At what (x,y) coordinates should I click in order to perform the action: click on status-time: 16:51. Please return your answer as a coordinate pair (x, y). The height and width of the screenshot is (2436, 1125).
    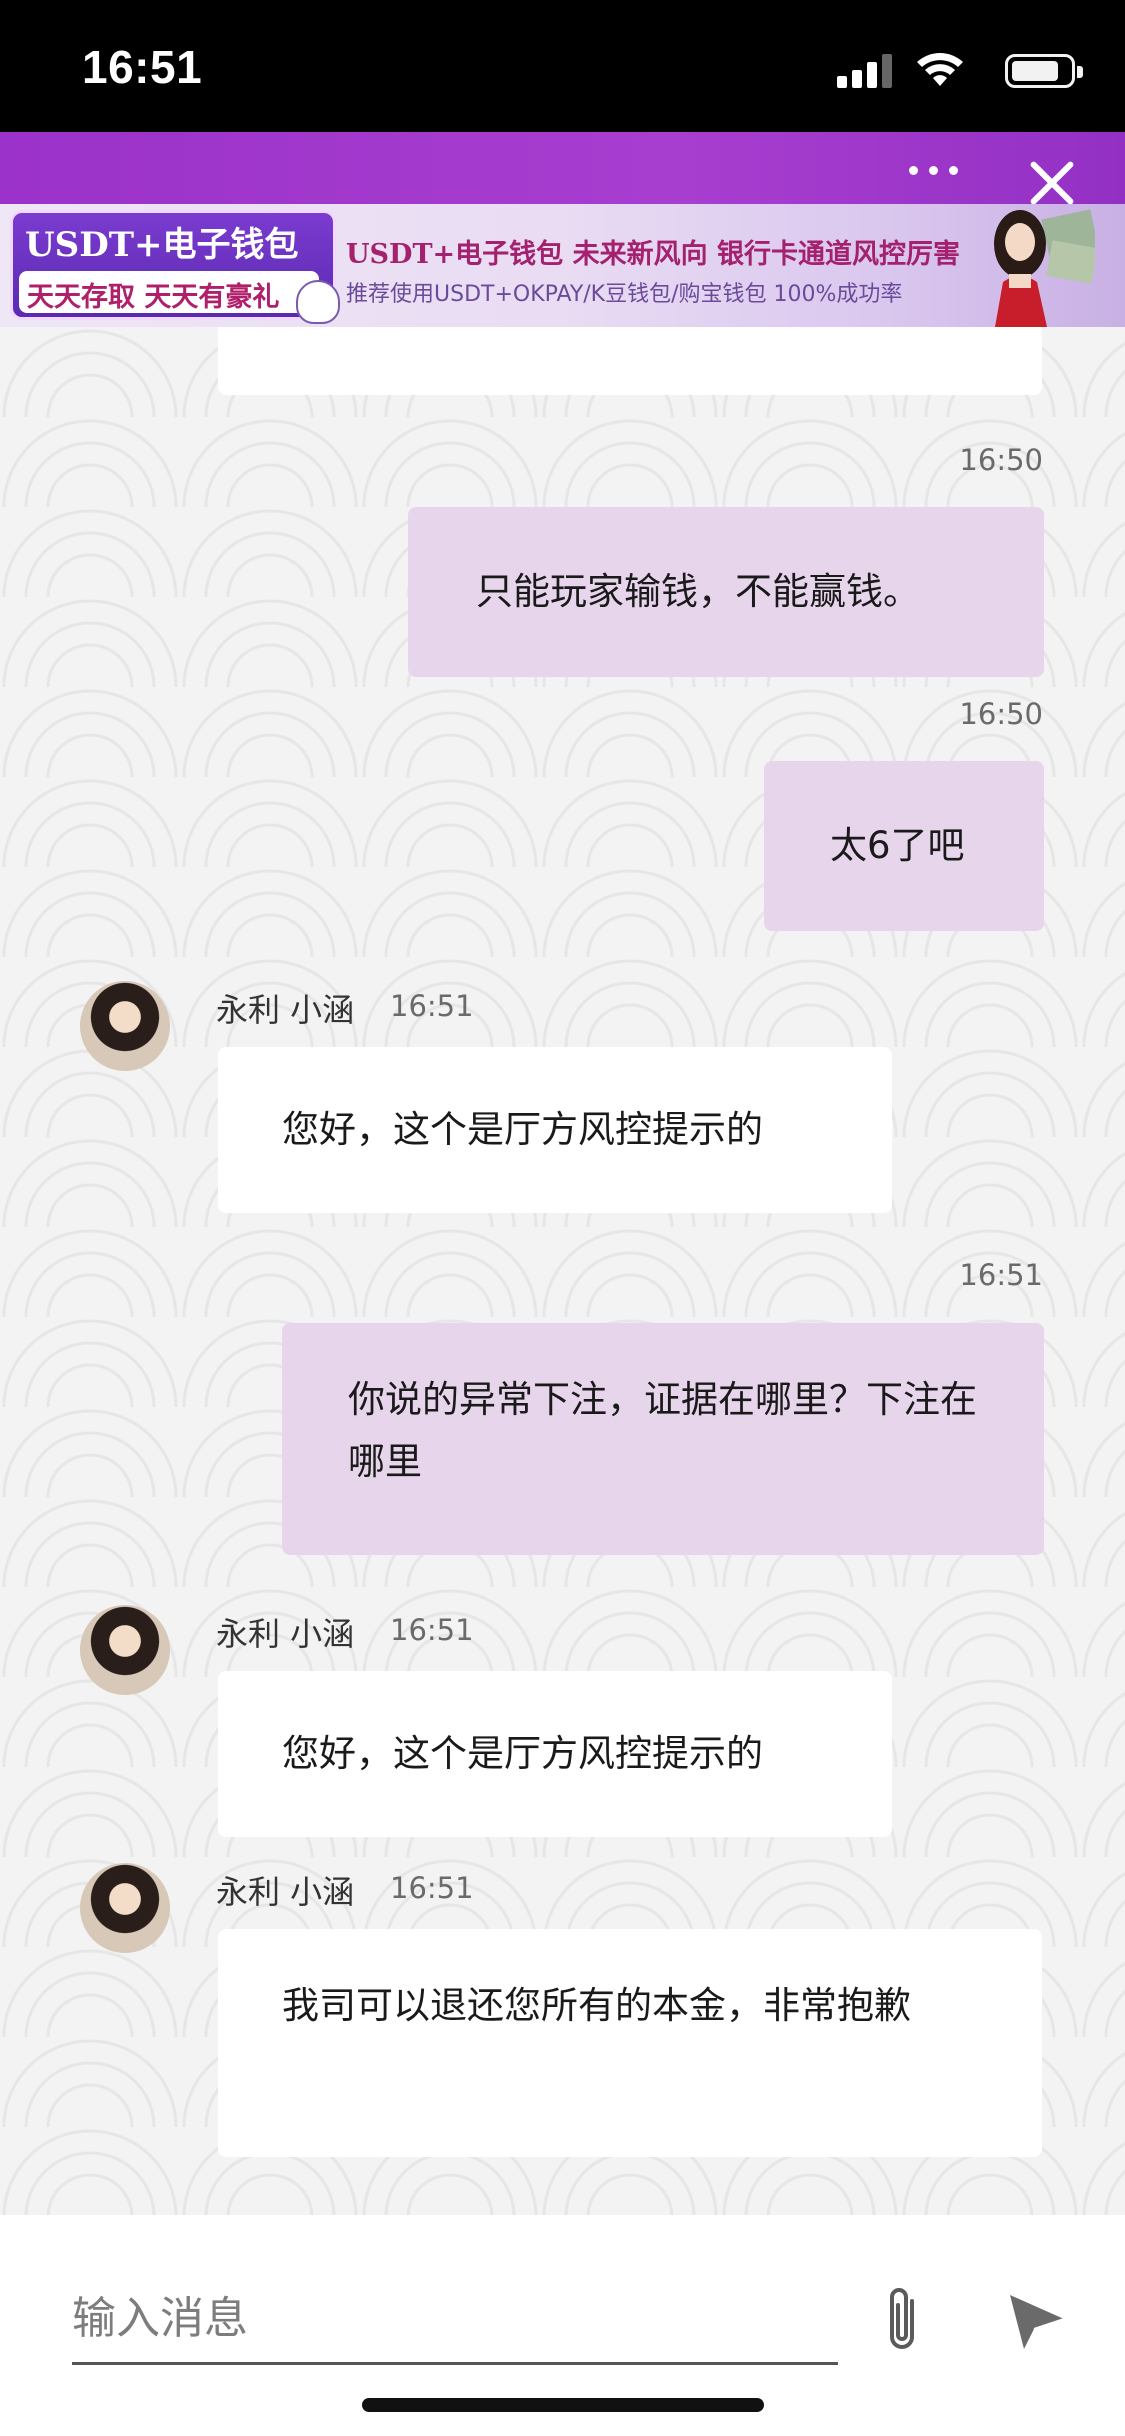
    Looking at the image, I should click on (142, 67).